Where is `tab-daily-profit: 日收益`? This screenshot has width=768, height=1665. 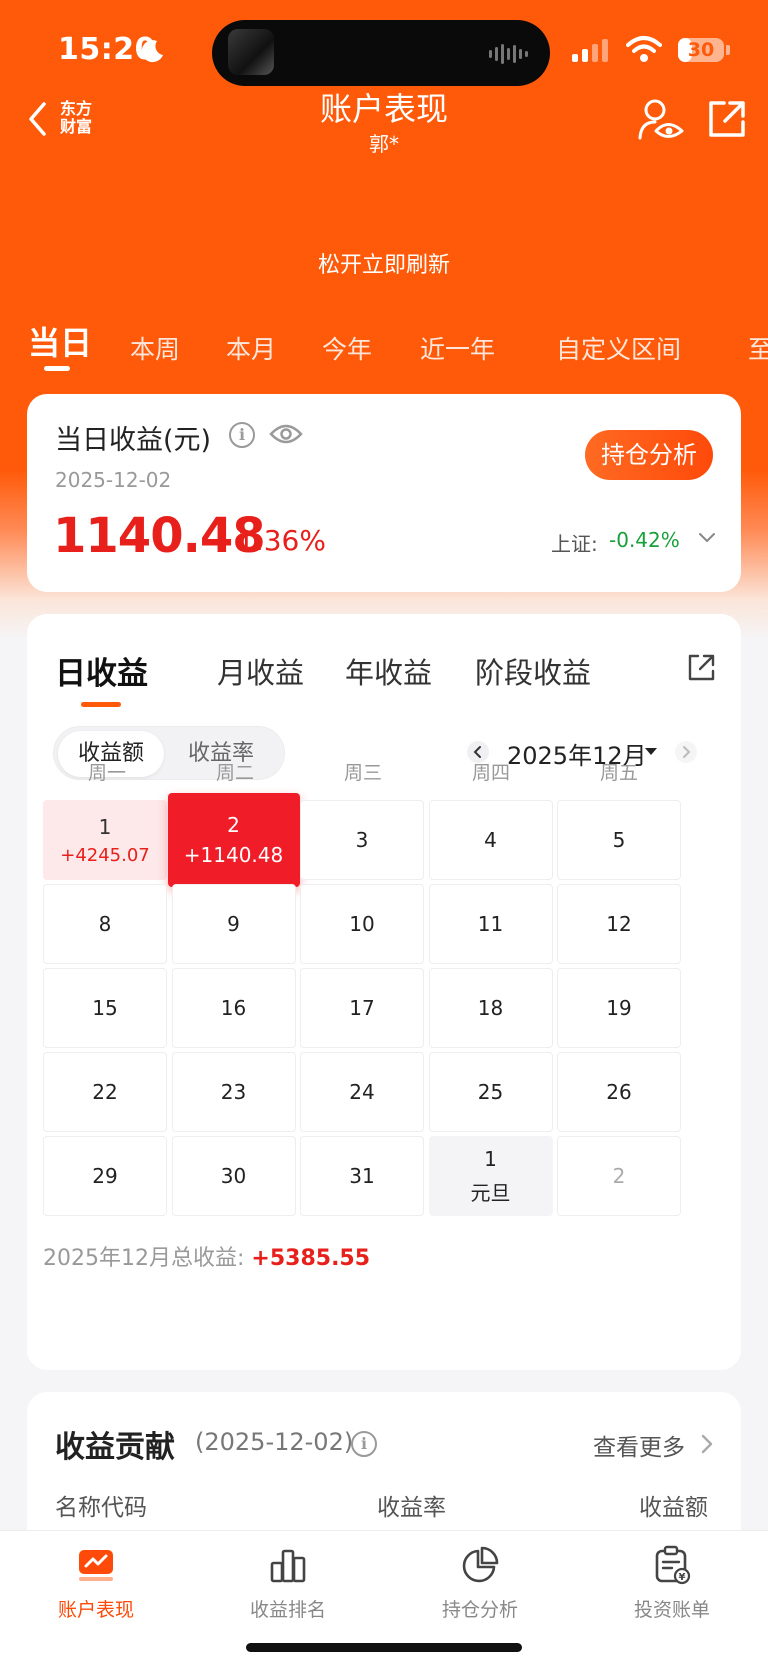
tab-daily-profit: 日收益 is located at coordinates (101, 677).